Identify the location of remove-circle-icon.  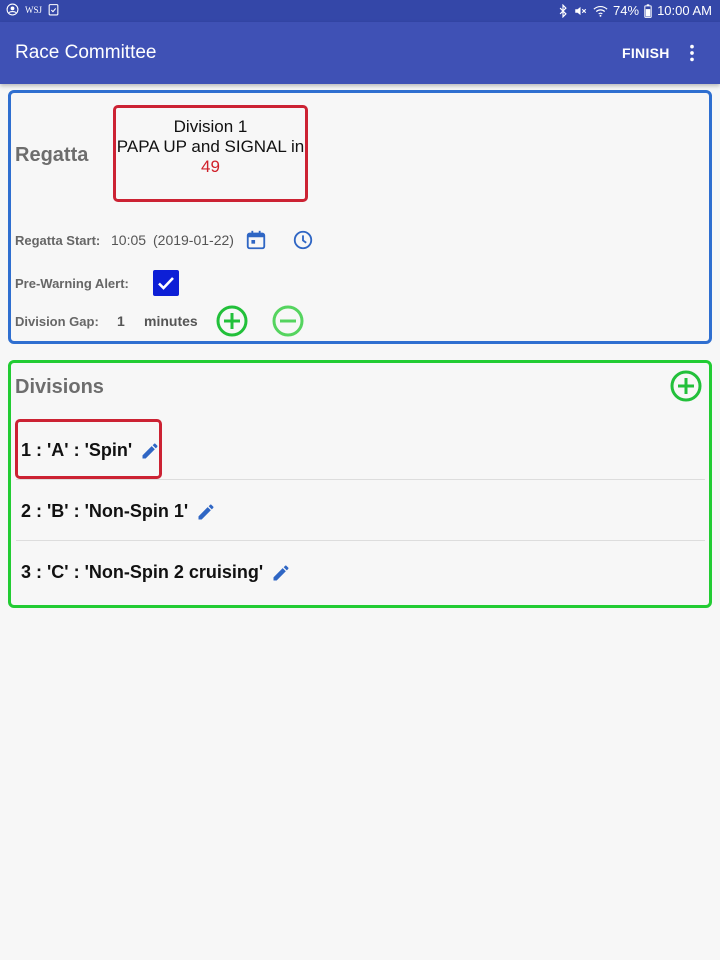
(288, 321).